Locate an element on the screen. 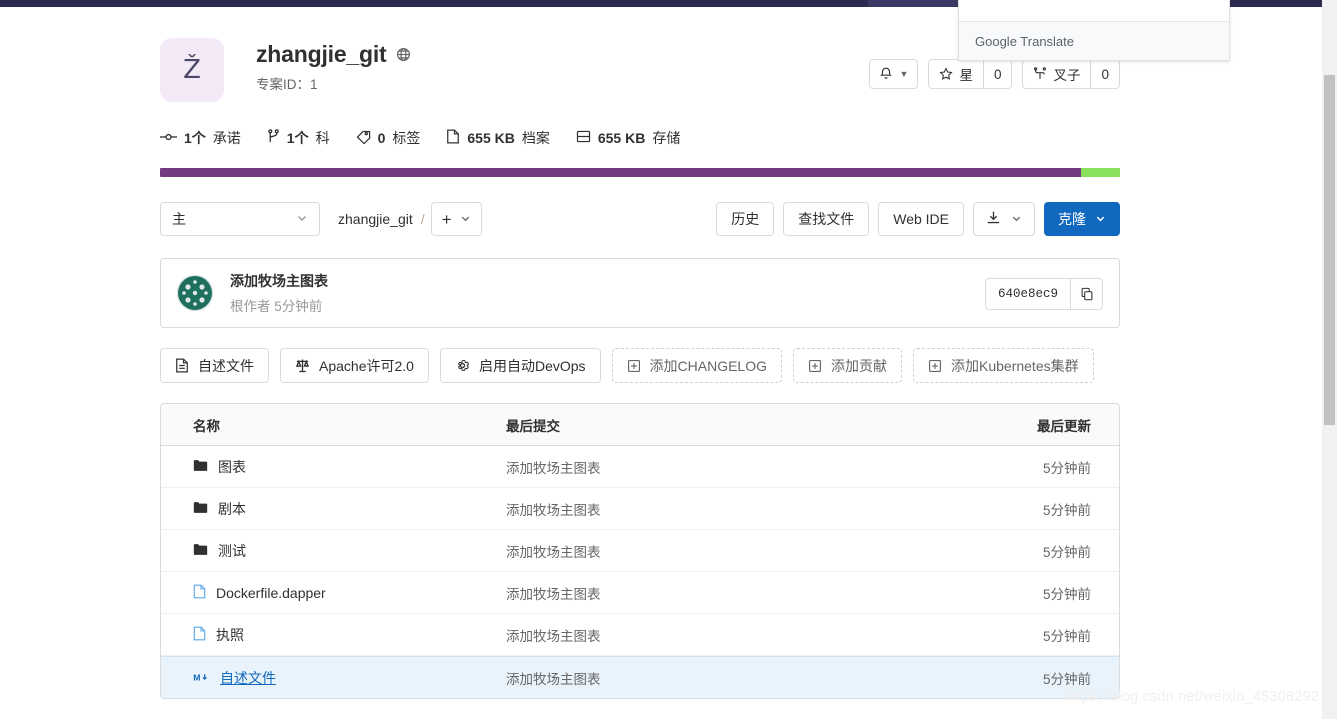 This screenshot has width=1337, height=719. table-row: 执照 添加牧场主图表 5分钟前 is located at coordinates (640, 635).